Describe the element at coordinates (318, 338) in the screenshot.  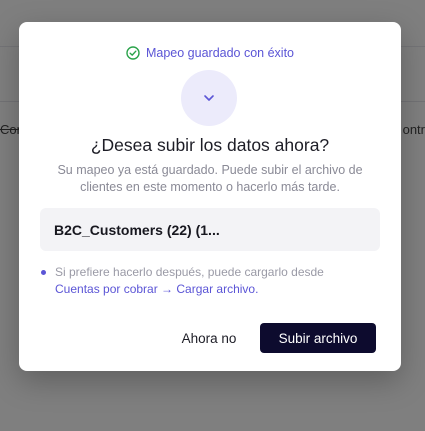
I see `upload-file-button: Subir archivo` at that location.